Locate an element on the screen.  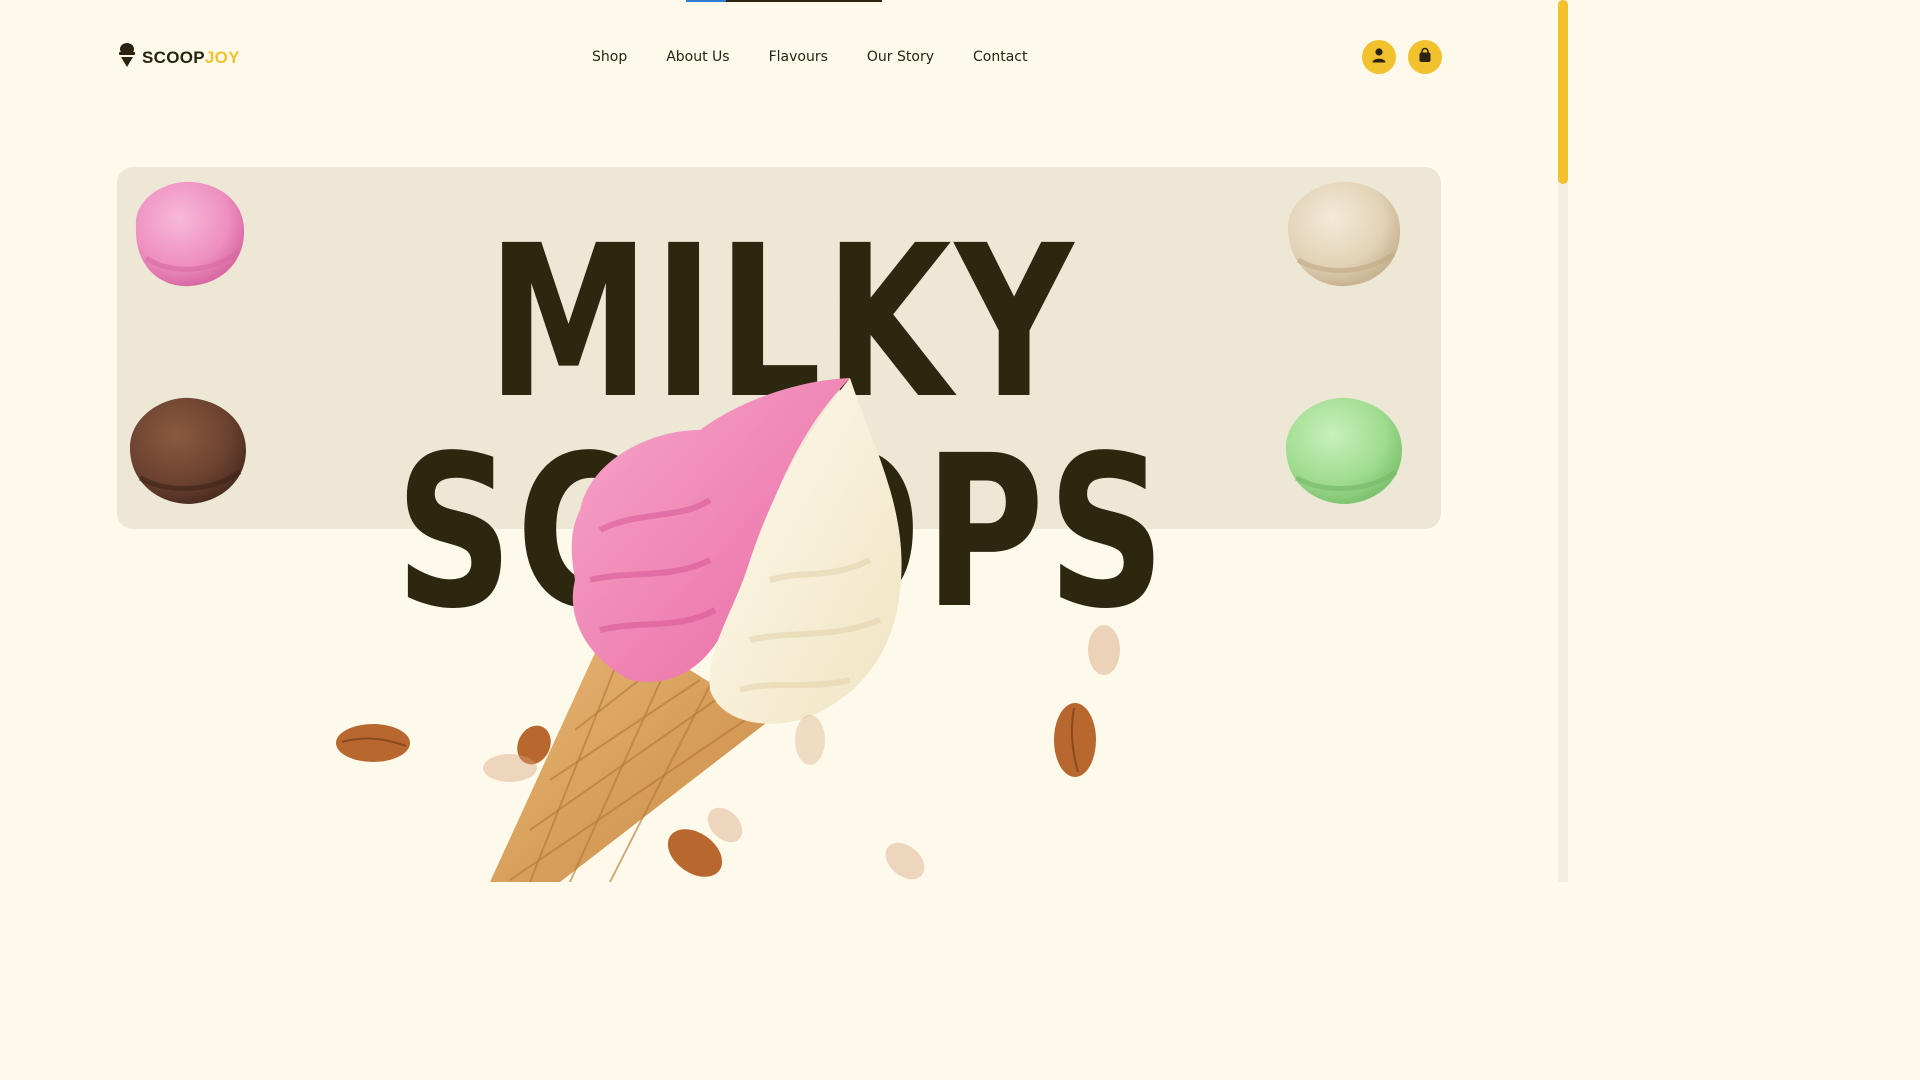
account-button is located at coordinates (1379, 57).